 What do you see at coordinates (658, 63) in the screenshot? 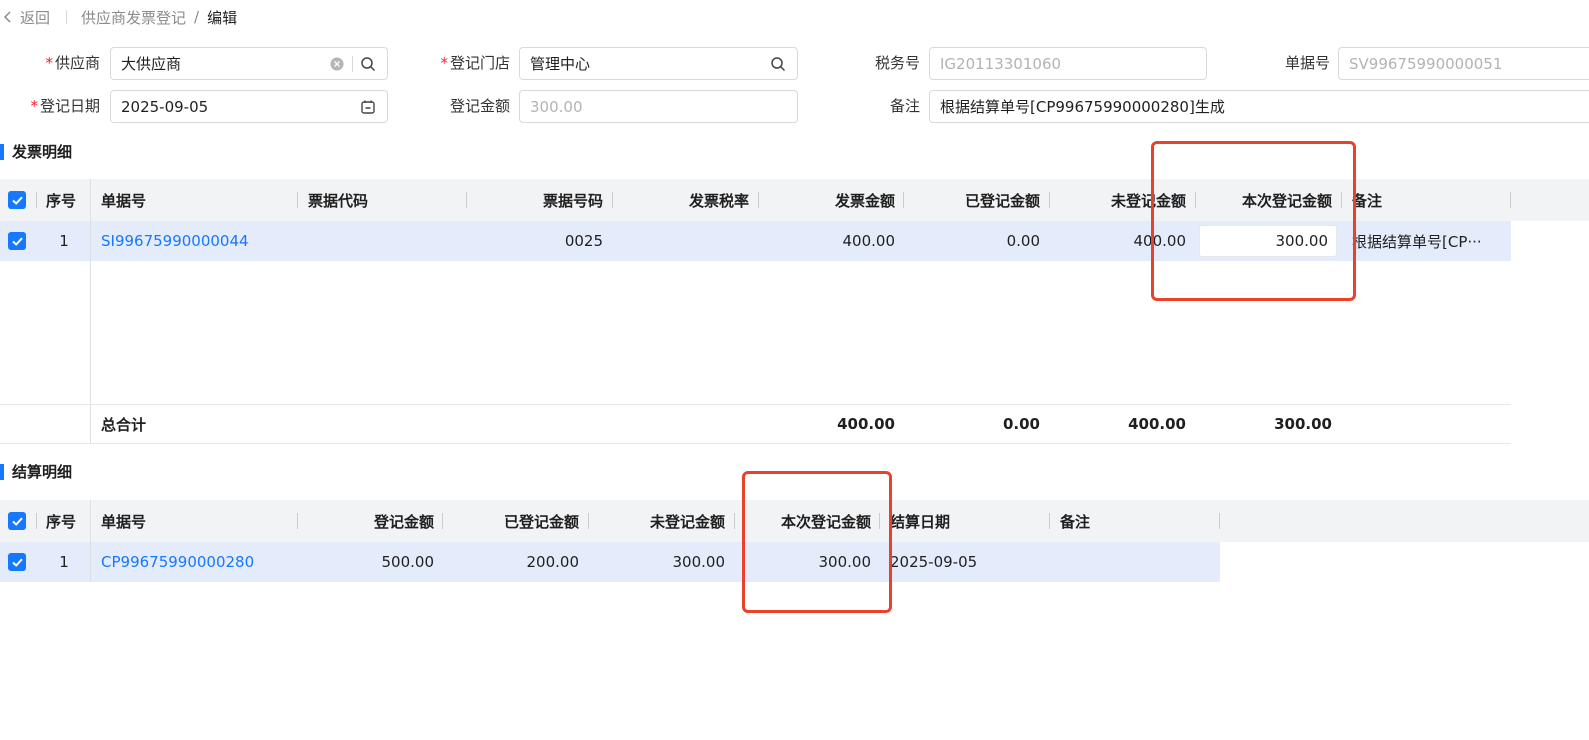
I see `store-field: 管理中心` at bounding box center [658, 63].